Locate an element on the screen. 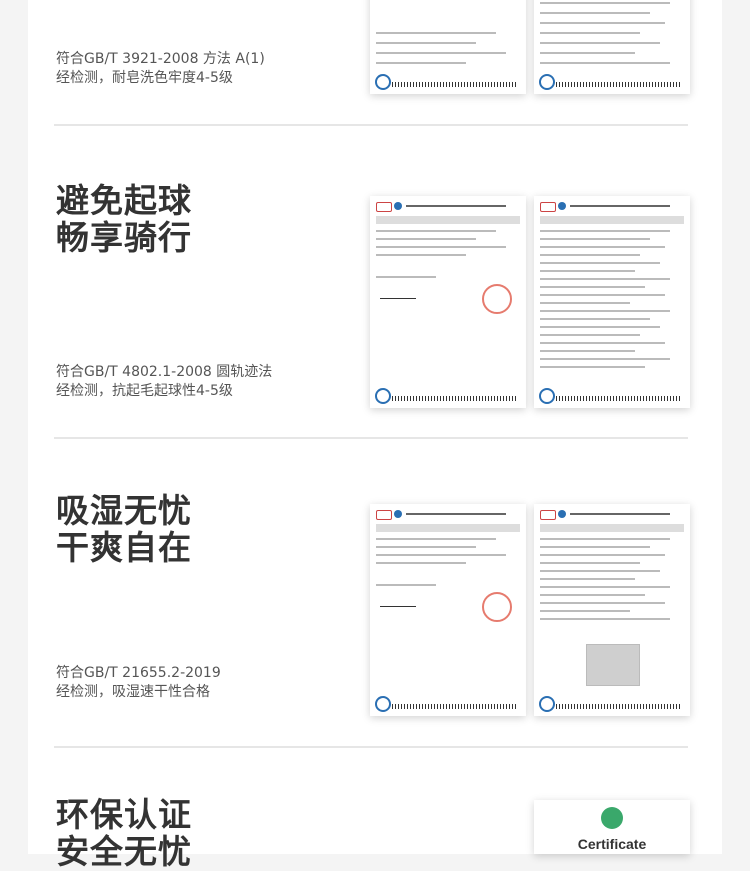  eco-cert-title: 环保认证 安全无忧 is located at coordinates (124, 833).